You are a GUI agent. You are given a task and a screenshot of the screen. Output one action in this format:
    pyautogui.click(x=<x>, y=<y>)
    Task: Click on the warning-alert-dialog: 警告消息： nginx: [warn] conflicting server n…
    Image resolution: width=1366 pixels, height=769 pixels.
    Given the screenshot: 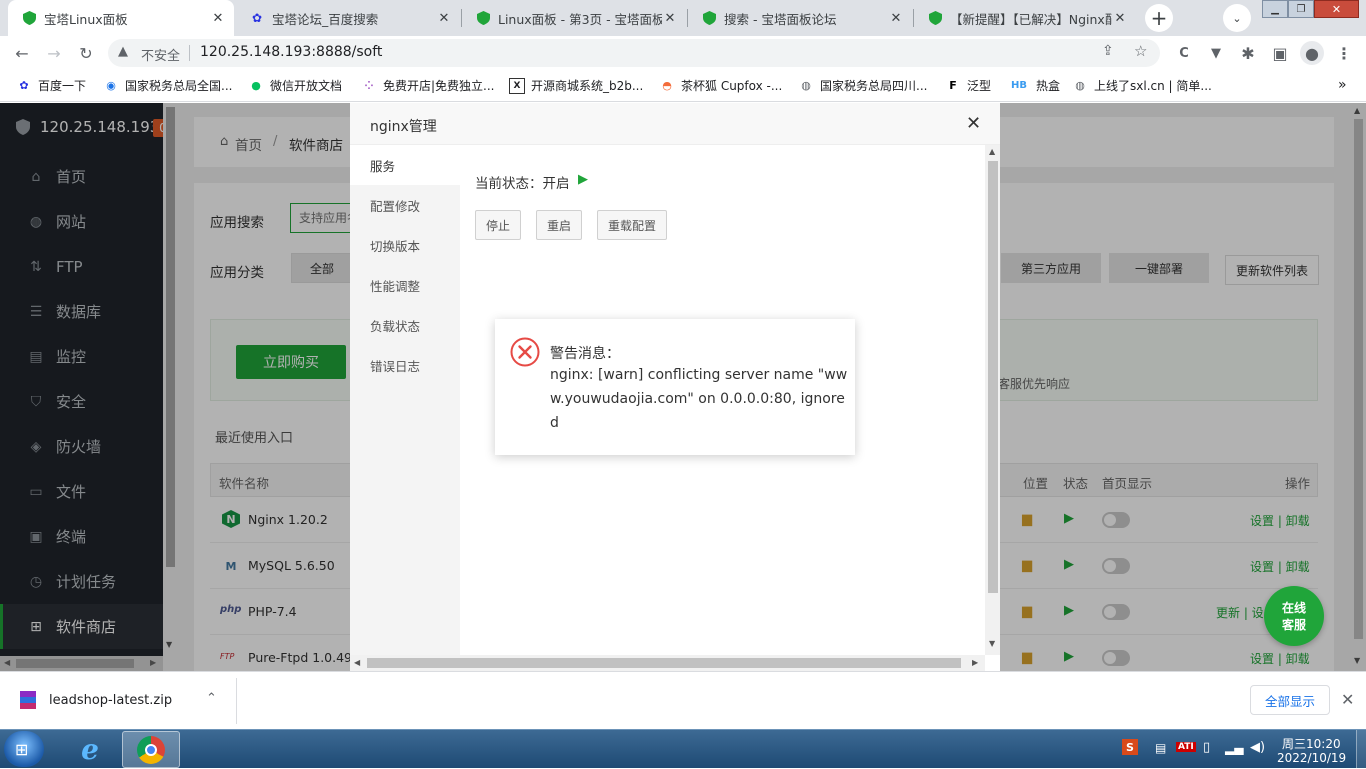 What is the action you would take?
    pyautogui.click(x=675, y=387)
    